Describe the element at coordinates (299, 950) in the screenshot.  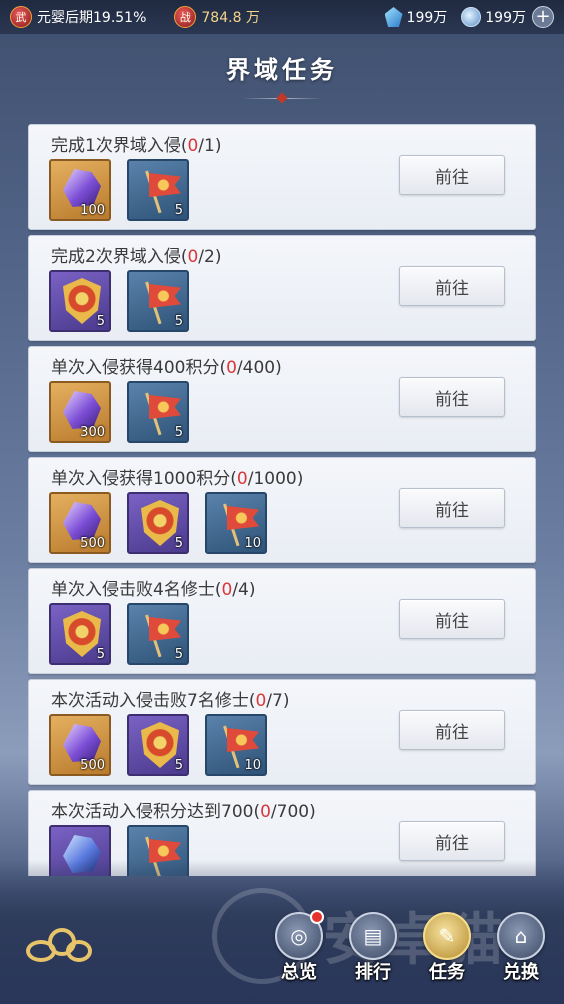
I see `nav-overview: ◎ 总览` at that location.